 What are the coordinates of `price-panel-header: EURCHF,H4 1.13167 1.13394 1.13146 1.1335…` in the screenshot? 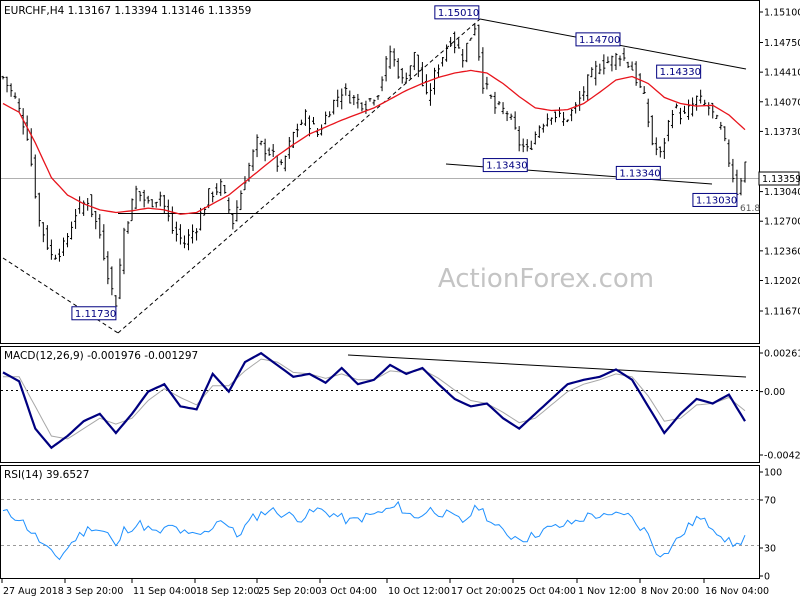 It's located at (127, 11).